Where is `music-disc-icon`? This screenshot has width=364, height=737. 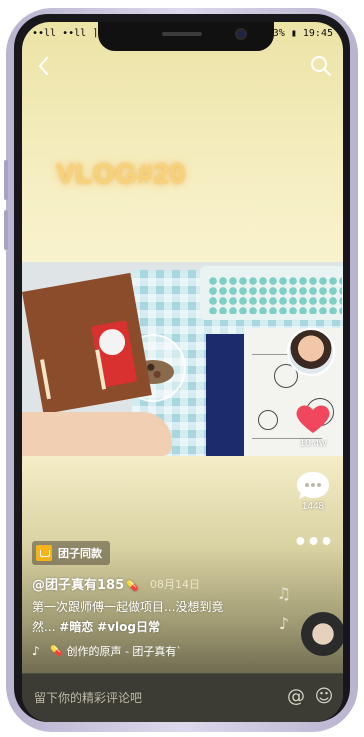
music-disc-icon is located at coordinates (322, 634).